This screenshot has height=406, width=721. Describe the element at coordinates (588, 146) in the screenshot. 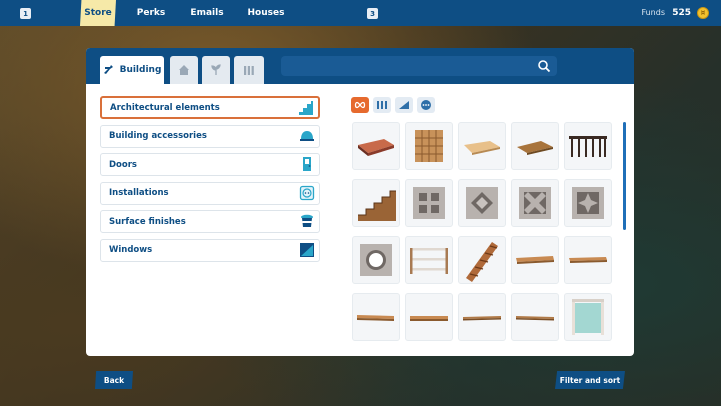

I see `item-dark-railing` at that location.